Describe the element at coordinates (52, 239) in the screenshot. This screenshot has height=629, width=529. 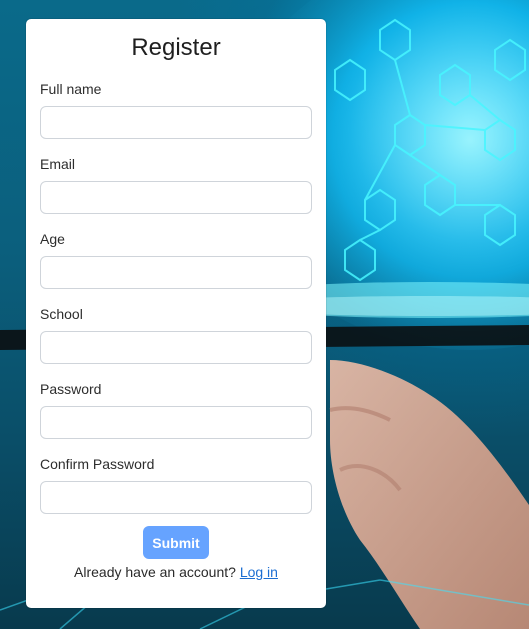
I see `age-label: Age` at that location.